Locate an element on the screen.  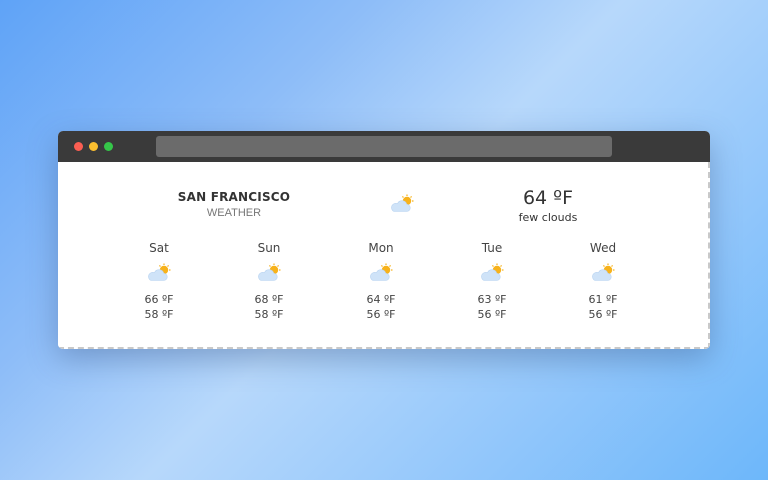
title-bar is located at coordinates (384, 146).